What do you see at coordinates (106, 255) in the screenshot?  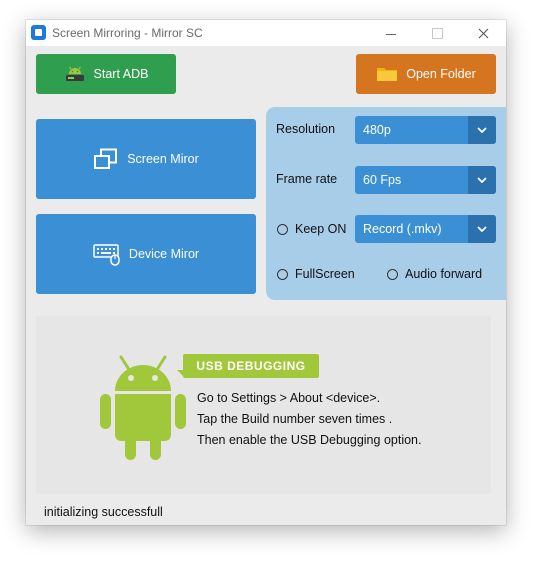 I see `keyboard-mouse-icon` at bounding box center [106, 255].